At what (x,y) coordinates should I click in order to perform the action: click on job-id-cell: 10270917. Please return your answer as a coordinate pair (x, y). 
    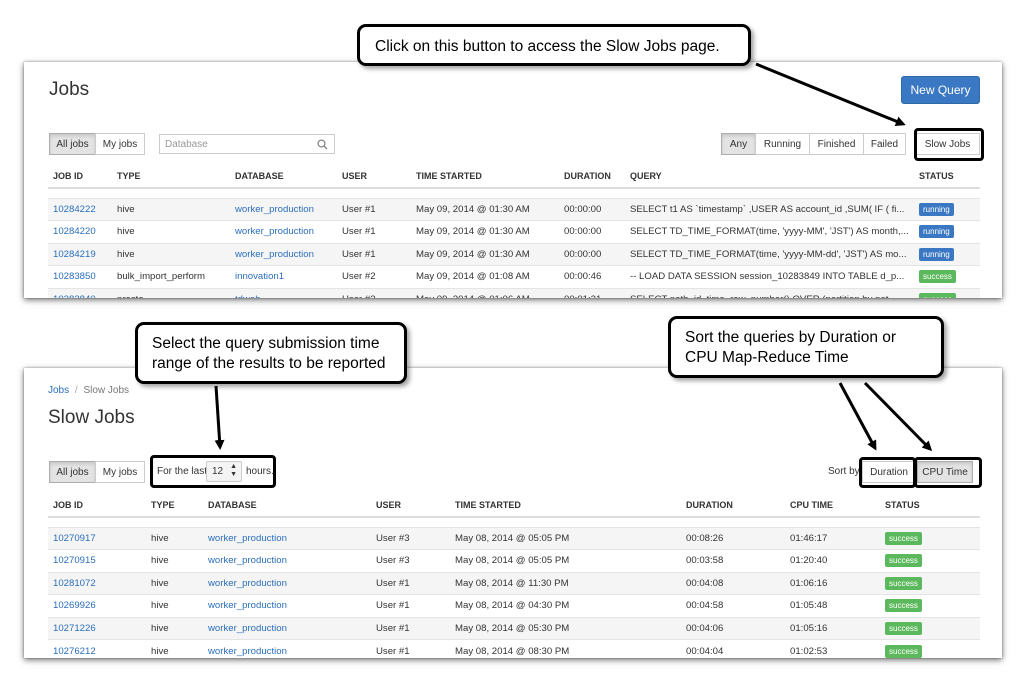
    Looking at the image, I should click on (97, 538).